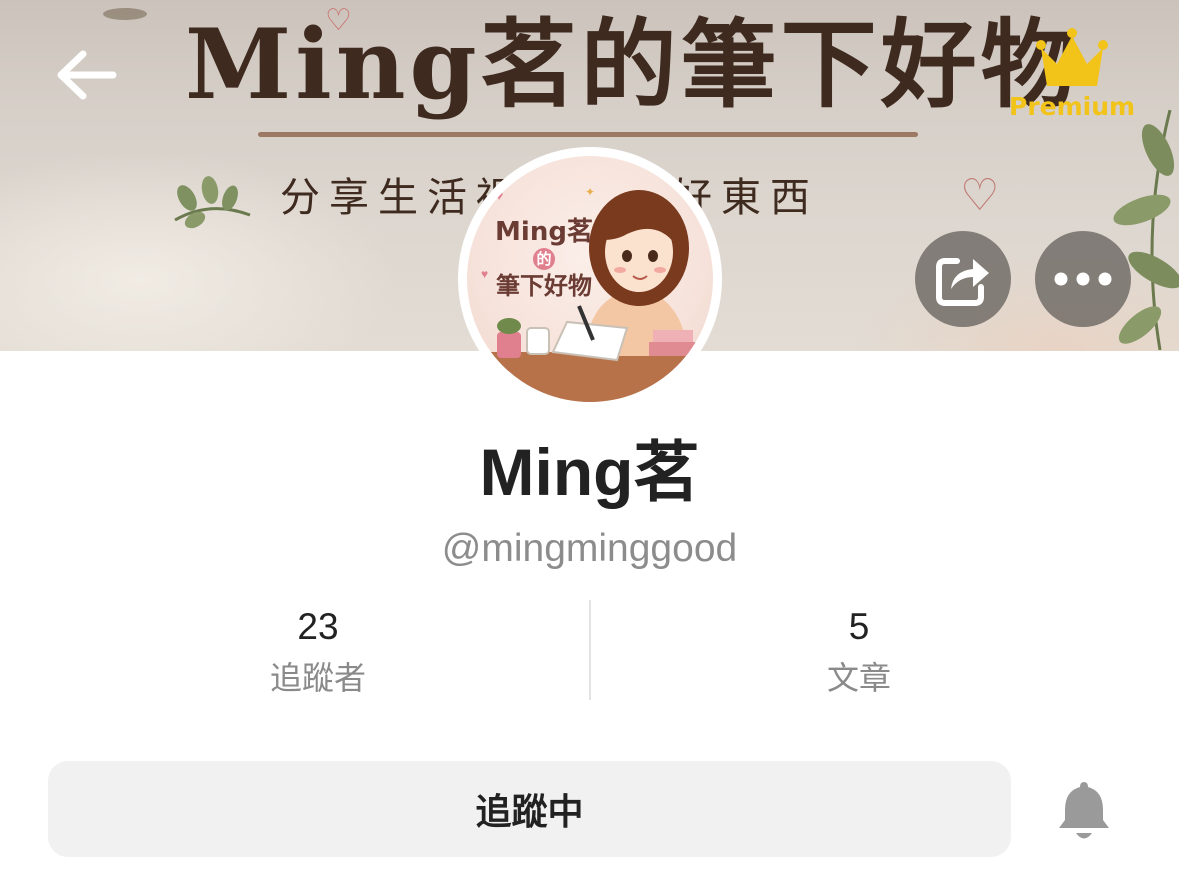 The width and height of the screenshot is (1179, 886). I want to click on premium-badge: Premium, so click(1072, 76).